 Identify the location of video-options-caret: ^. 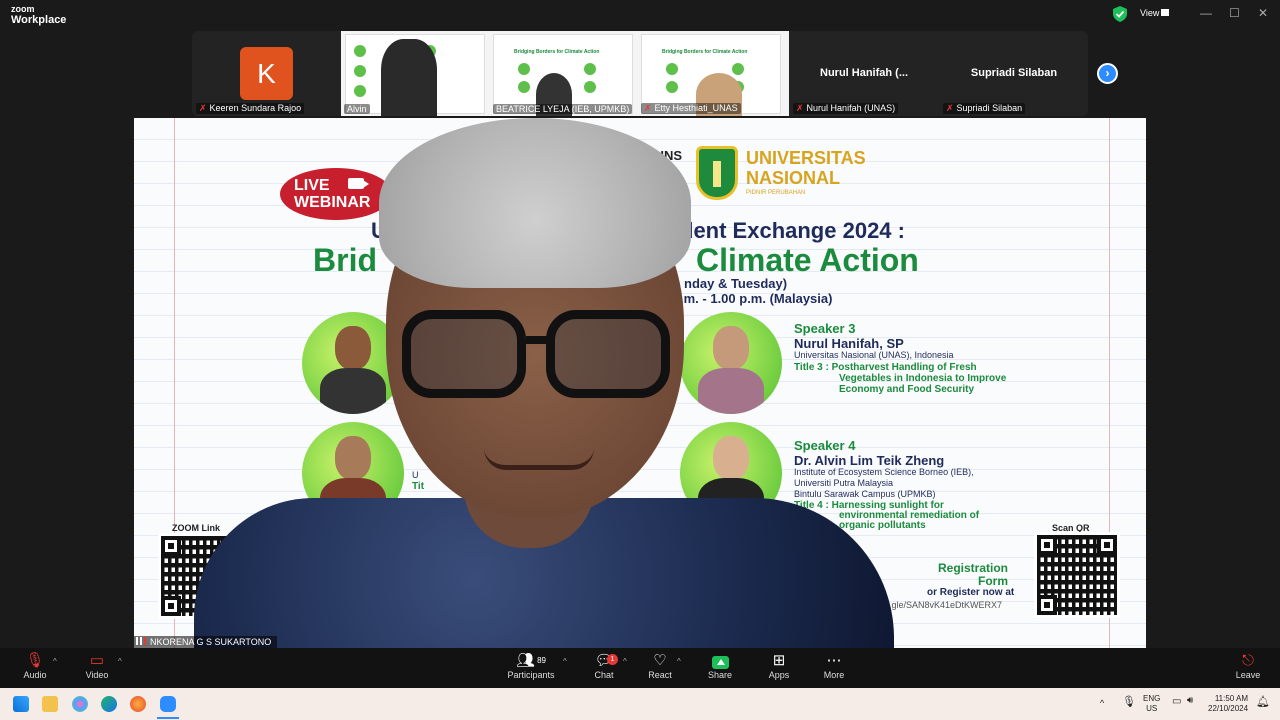
(120, 661).